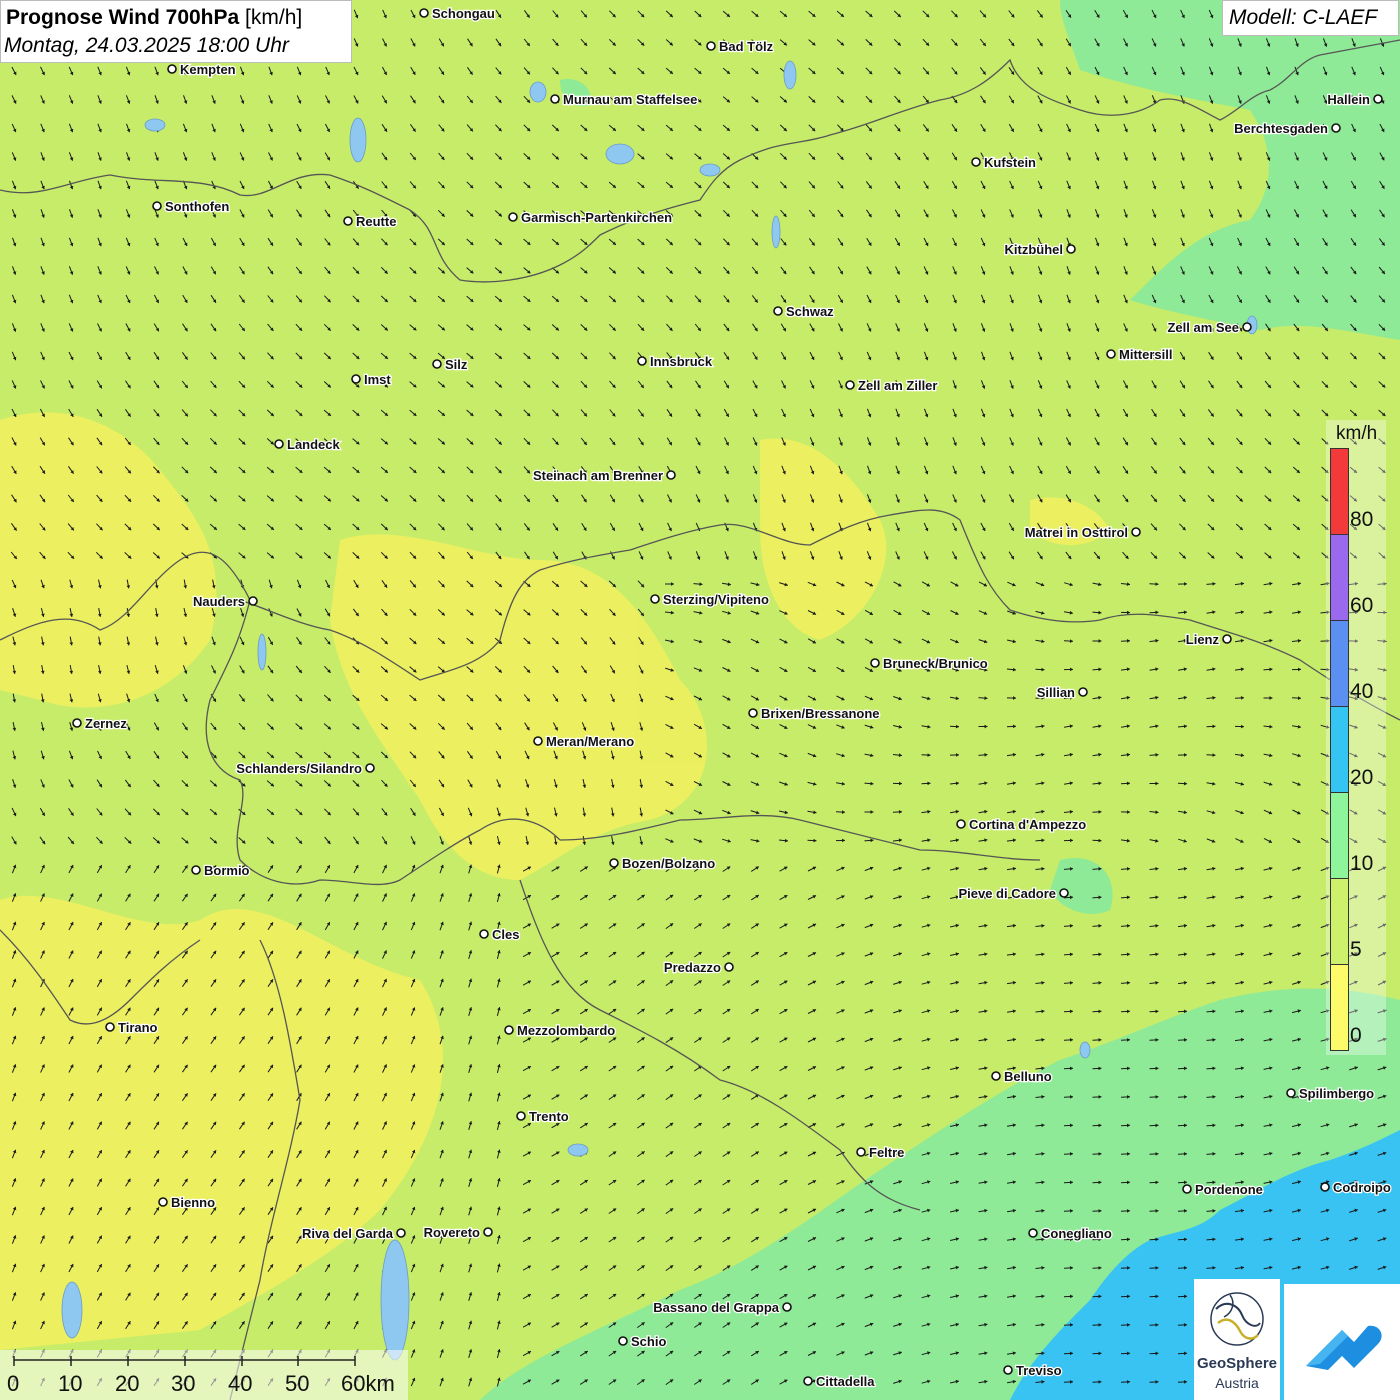 This screenshot has height=1400, width=1400. I want to click on map-title-unit: [km/h], so click(274, 17).